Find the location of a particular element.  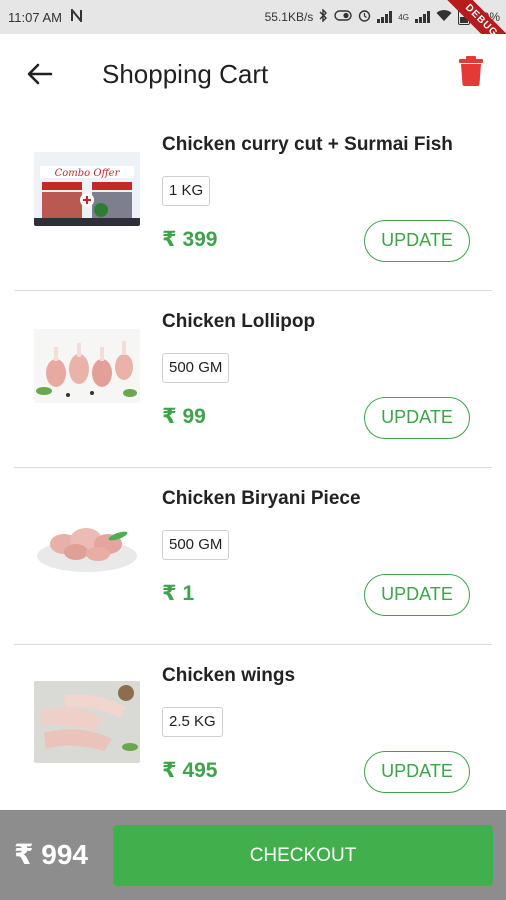

network-speed: 55.1KB/s is located at coordinates (289, 17).